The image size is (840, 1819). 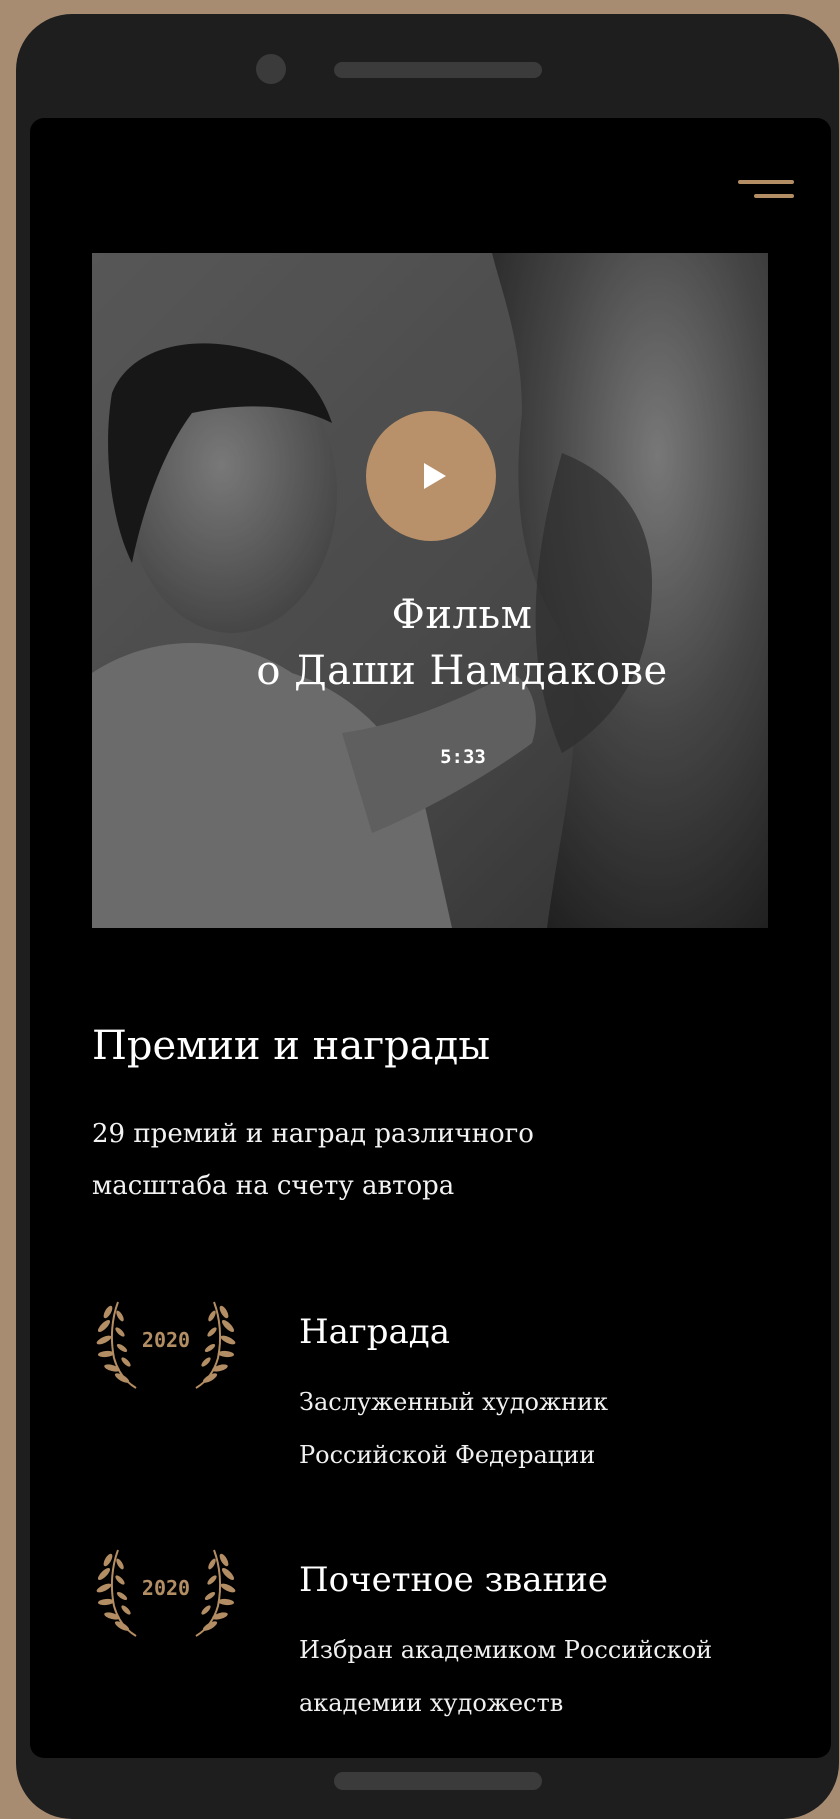 What do you see at coordinates (431, 1703) in the screenshot?
I see `award-description-line2: академии художеств` at bounding box center [431, 1703].